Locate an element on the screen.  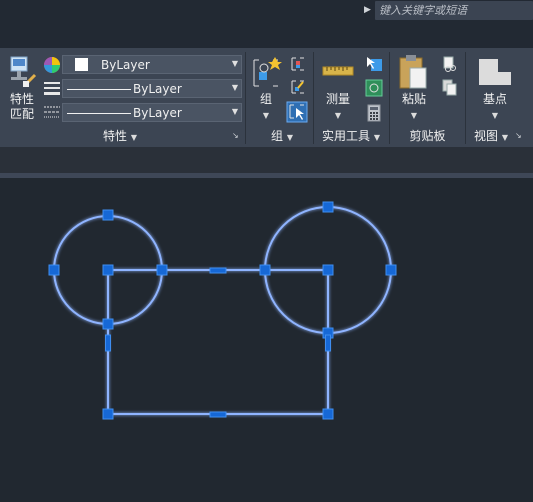
group-selection-icon is located at coordinates (297, 112).